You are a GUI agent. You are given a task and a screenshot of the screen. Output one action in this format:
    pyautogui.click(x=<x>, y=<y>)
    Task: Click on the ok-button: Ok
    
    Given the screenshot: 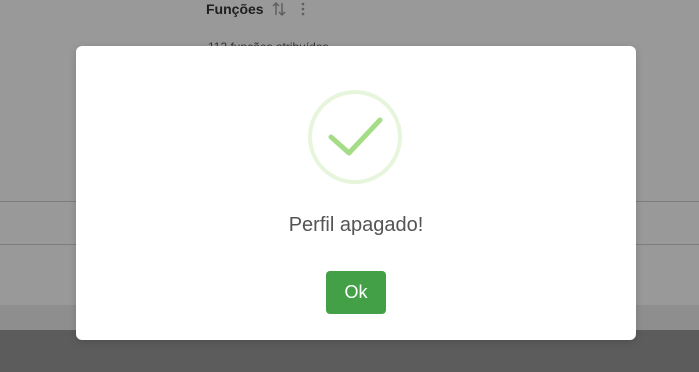 What is the action you would take?
    pyautogui.click(x=356, y=292)
    